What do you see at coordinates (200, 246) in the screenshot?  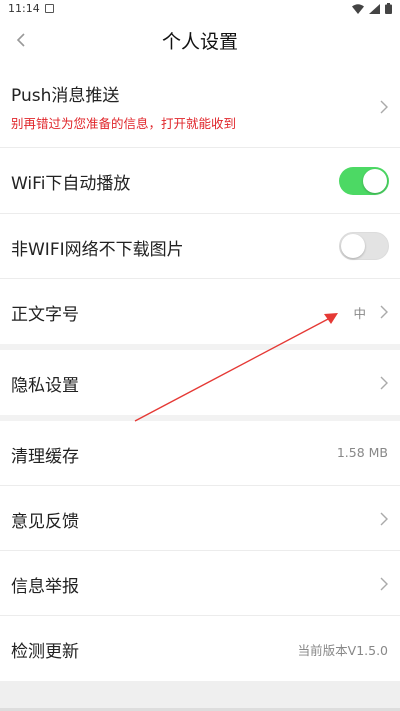 I see `non-wifi-images-row: 非WIFI网络不下载图片` at bounding box center [200, 246].